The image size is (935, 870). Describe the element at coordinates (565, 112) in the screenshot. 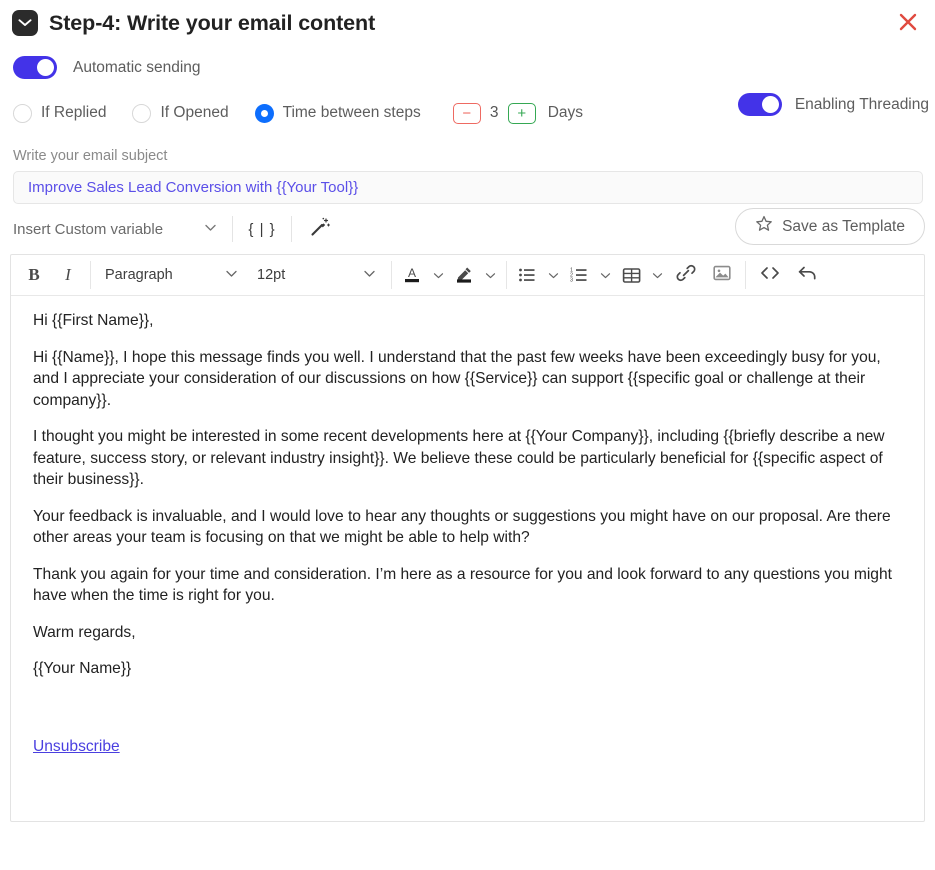

I see `days-unit-label: Days` at that location.